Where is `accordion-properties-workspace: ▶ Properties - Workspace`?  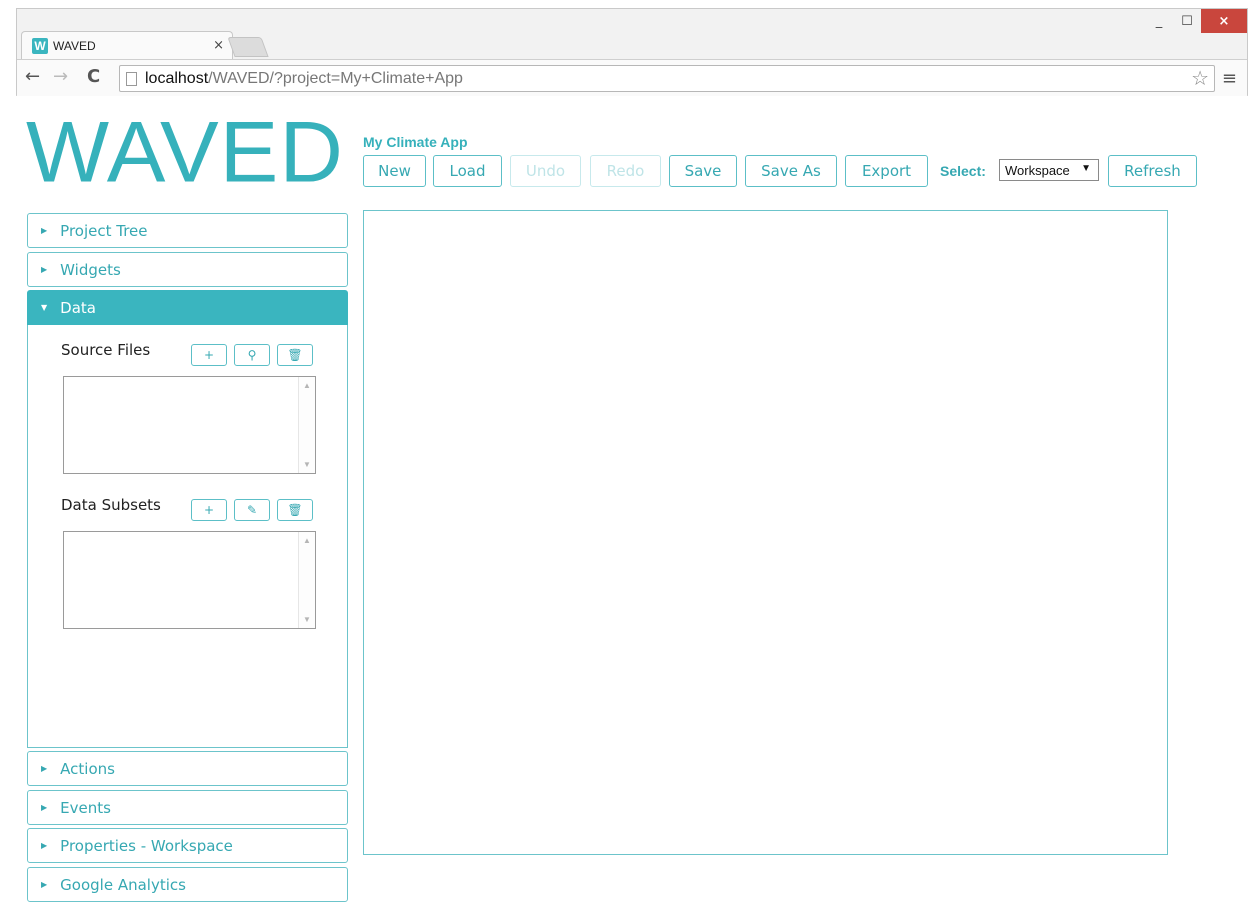 accordion-properties-workspace: ▶ Properties - Workspace is located at coordinates (187, 845).